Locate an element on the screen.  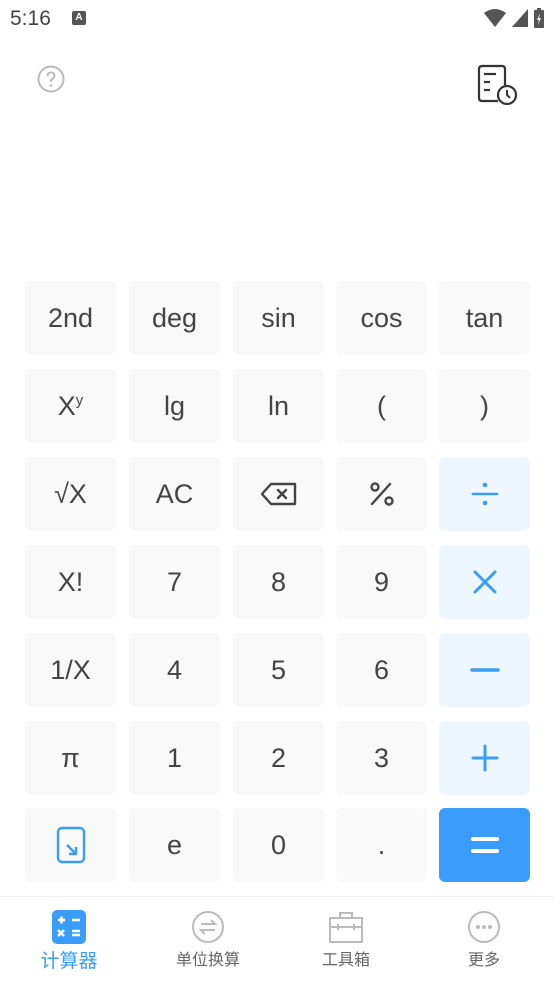
cos-key: cos is located at coordinates (381, 318).